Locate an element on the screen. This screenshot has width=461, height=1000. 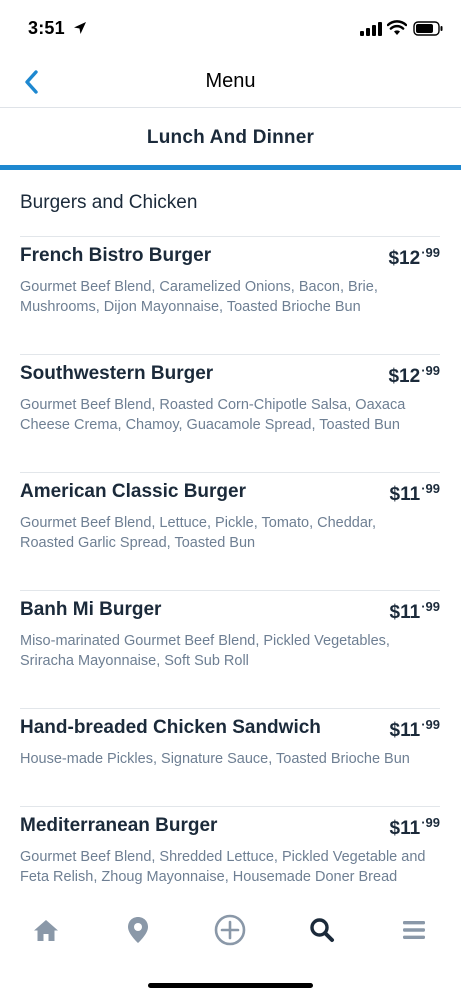
battery-icon is located at coordinates (428, 28).